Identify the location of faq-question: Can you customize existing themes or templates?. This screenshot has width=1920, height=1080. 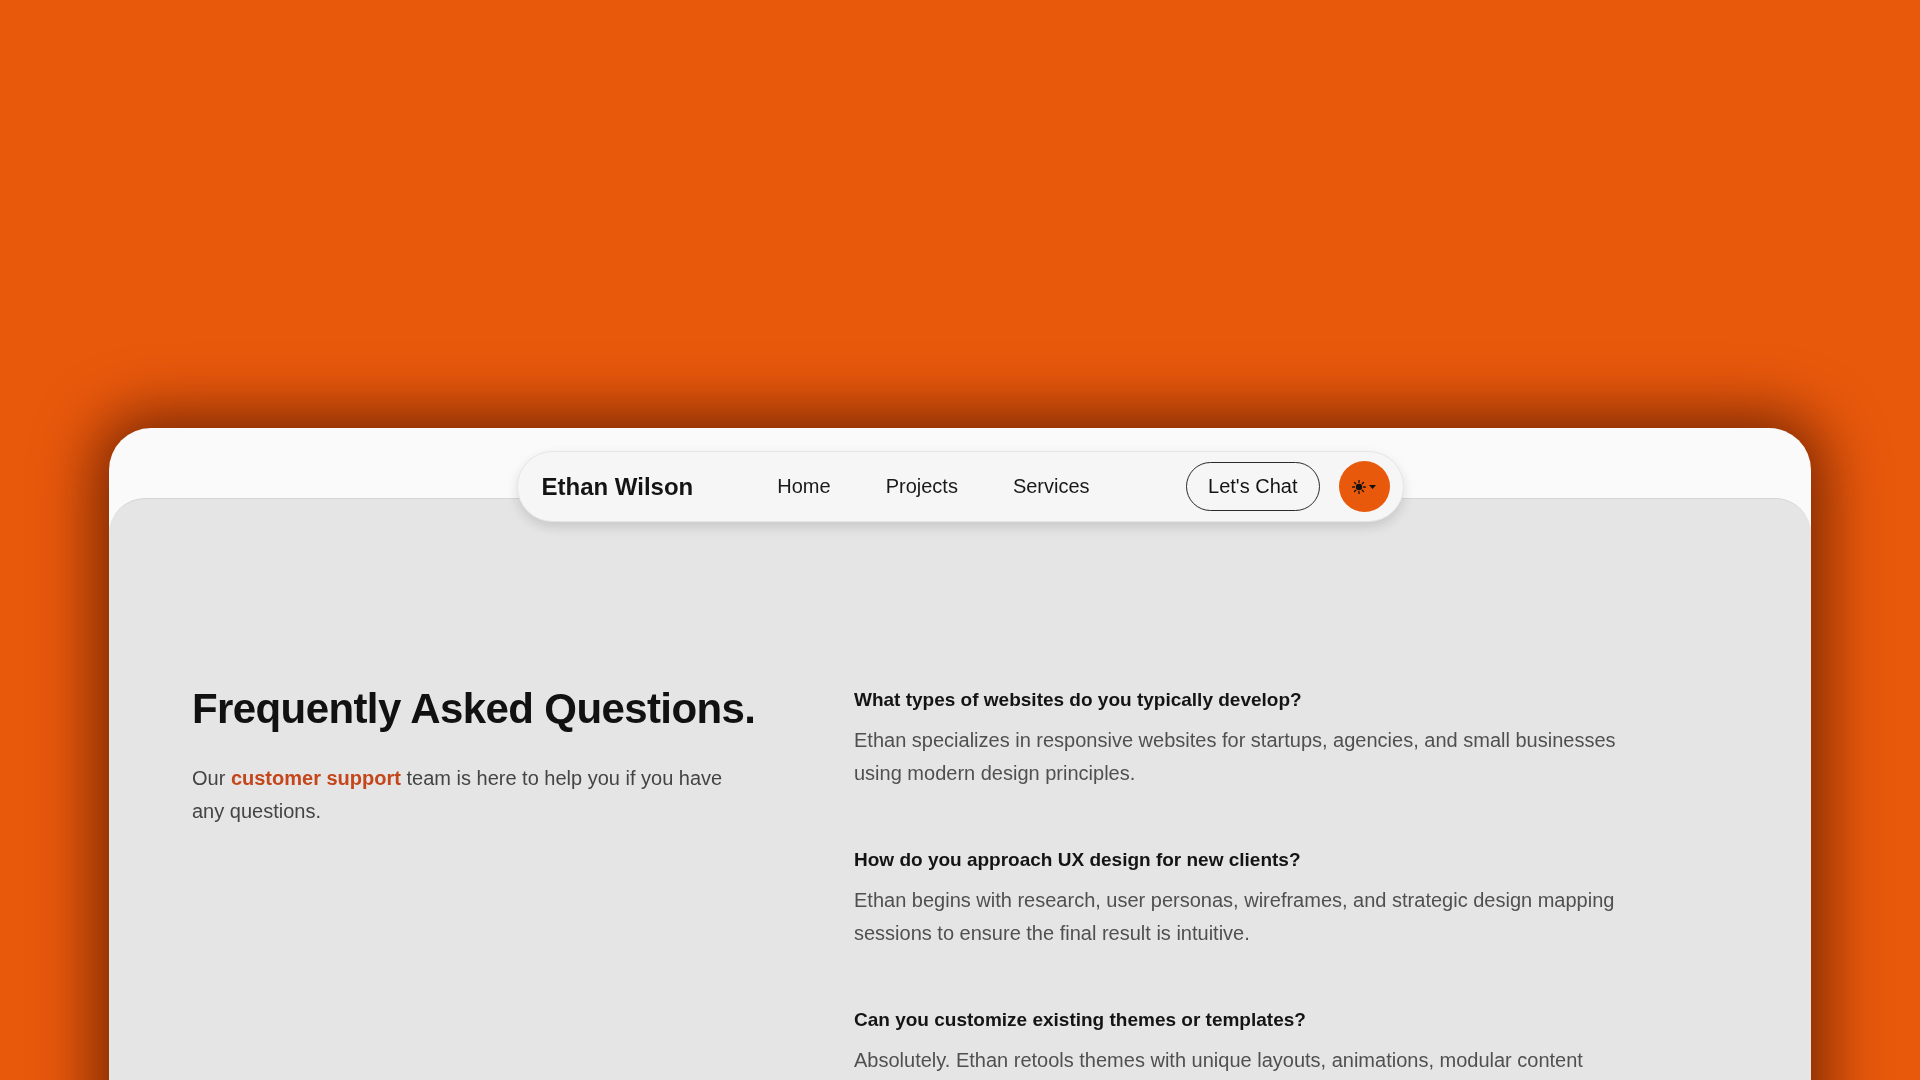
(1080, 1020).